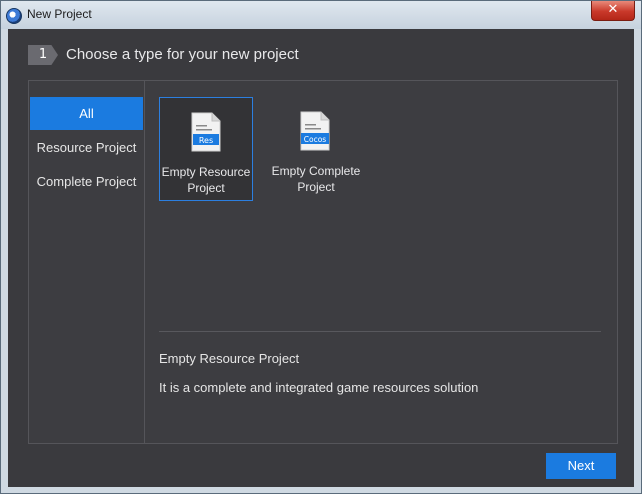 This screenshot has height=494, width=642. Describe the element at coordinates (321, 15) in the screenshot. I see `title-bar: New Project ✕` at that location.